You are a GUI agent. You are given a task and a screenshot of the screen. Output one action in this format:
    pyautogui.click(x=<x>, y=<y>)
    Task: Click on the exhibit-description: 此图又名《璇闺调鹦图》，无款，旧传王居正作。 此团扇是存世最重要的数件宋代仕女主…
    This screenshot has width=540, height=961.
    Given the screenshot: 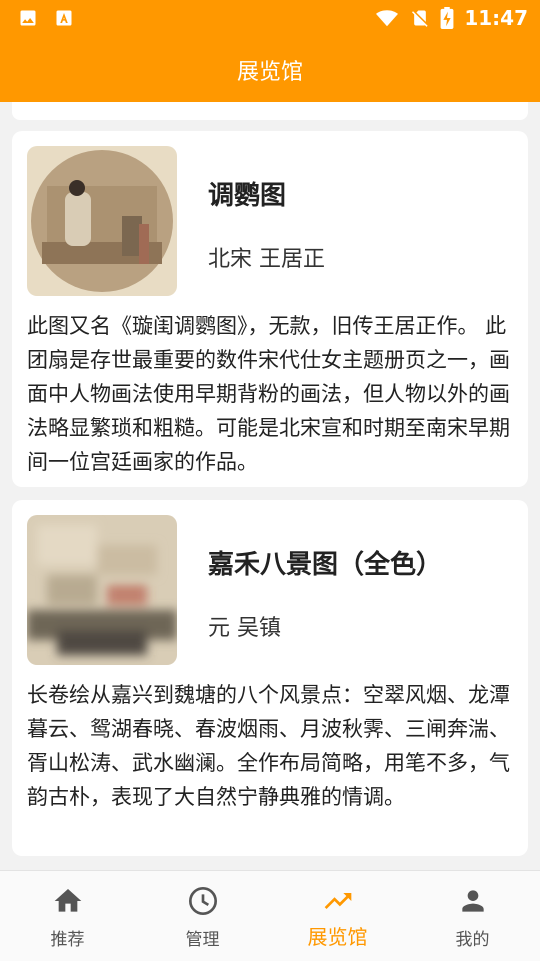 What is the action you would take?
    pyautogui.click(x=268, y=394)
    